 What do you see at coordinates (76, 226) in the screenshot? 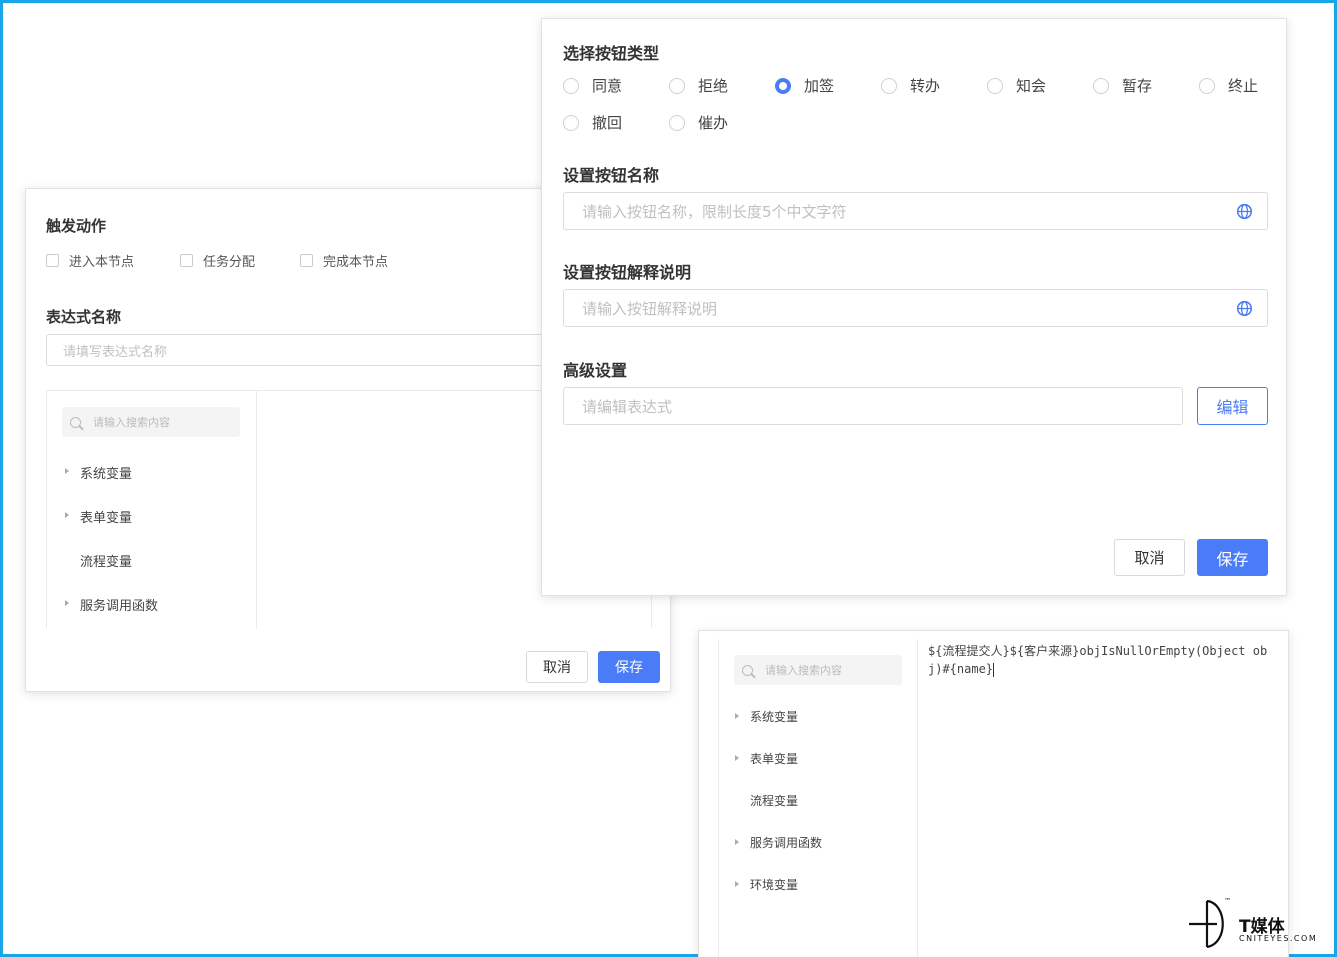
I see `trigger-action-title: 触发动作` at bounding box center [76, 226].